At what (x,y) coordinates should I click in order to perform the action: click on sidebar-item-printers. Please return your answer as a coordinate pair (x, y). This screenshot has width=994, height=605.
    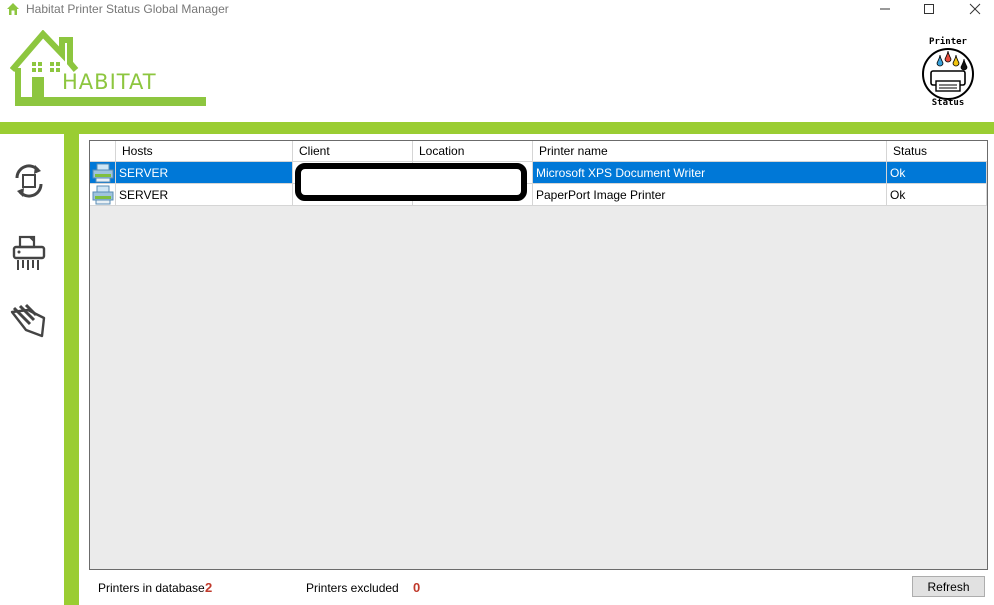
    Looking at the image, I should click on (29, 253).